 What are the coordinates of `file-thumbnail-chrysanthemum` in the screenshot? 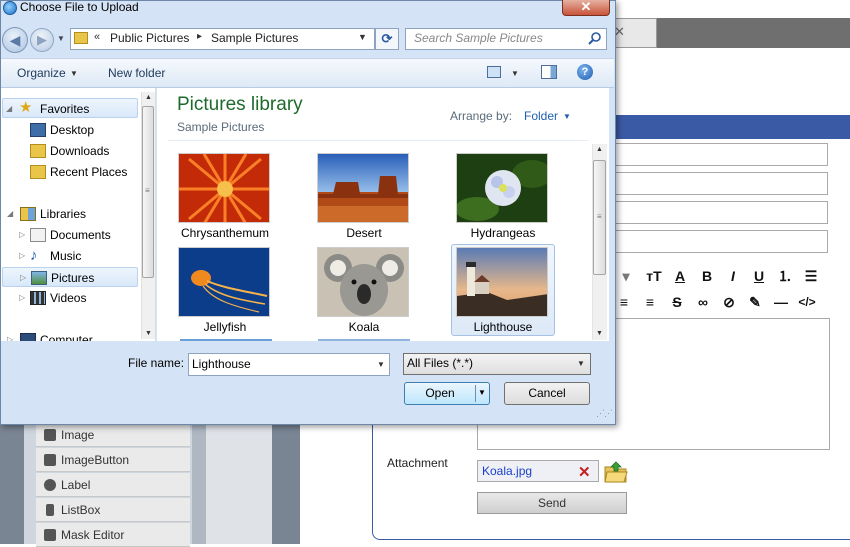 It's located at (224, 188).